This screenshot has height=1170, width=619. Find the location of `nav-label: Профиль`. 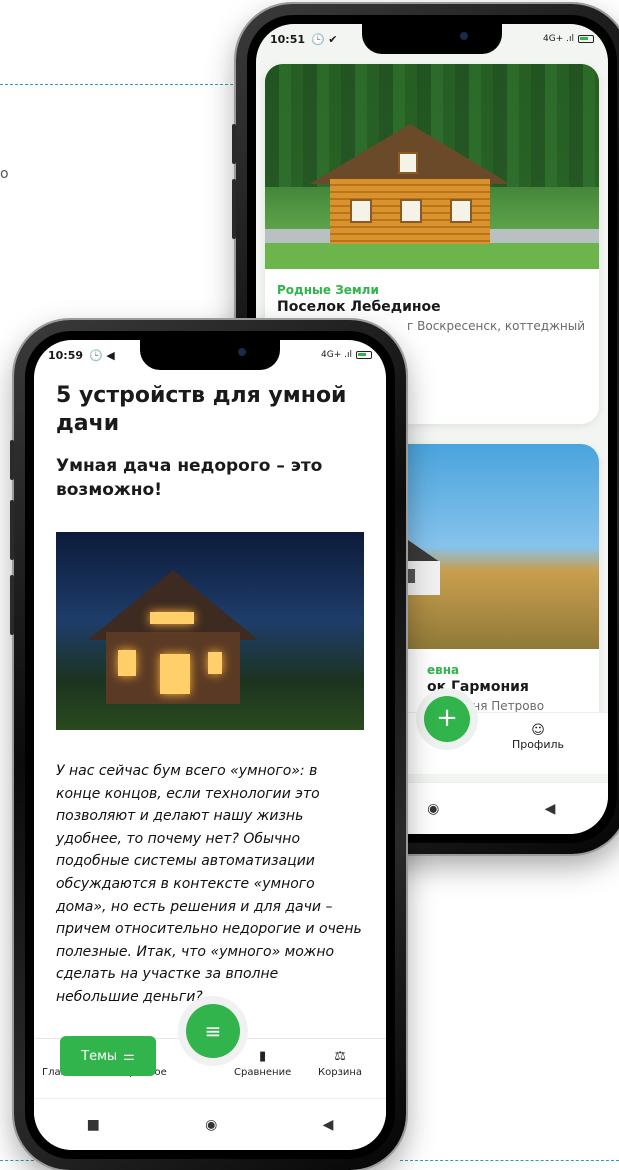

nav-label: Профиль is located at coordinates (537, 744).